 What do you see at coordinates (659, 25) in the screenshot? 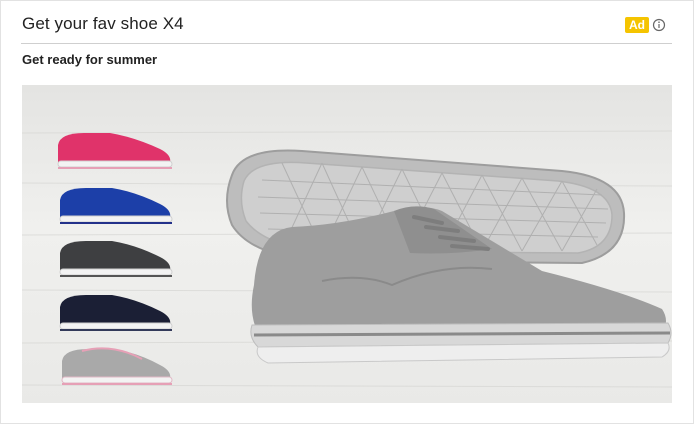
I see `info-circle-icon` at bounding box center [659, 25].